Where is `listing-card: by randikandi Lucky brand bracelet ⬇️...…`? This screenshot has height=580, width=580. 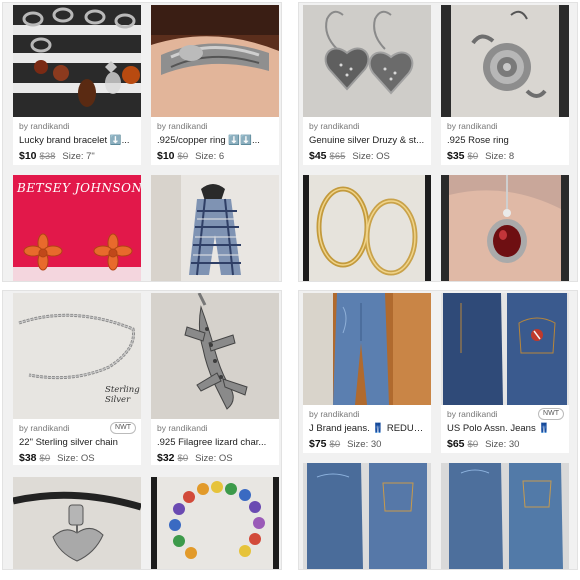 listing-card: by randikandi Lucky brand bracelet ⬇️...… is located at coordinates (77, 85).